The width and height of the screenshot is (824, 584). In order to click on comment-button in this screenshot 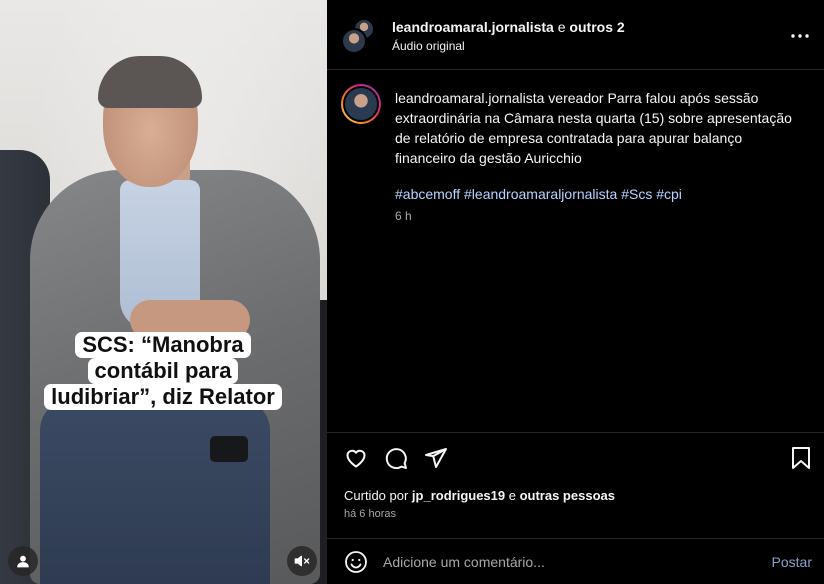, I will do `click(396, 458)`.